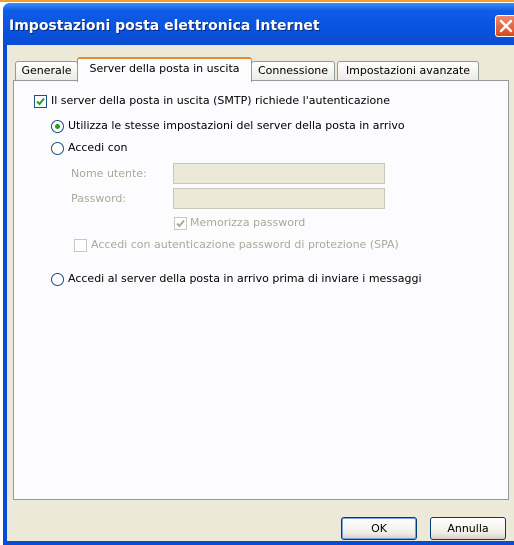  I want to click on same-settings-radio, so click(57, 126).